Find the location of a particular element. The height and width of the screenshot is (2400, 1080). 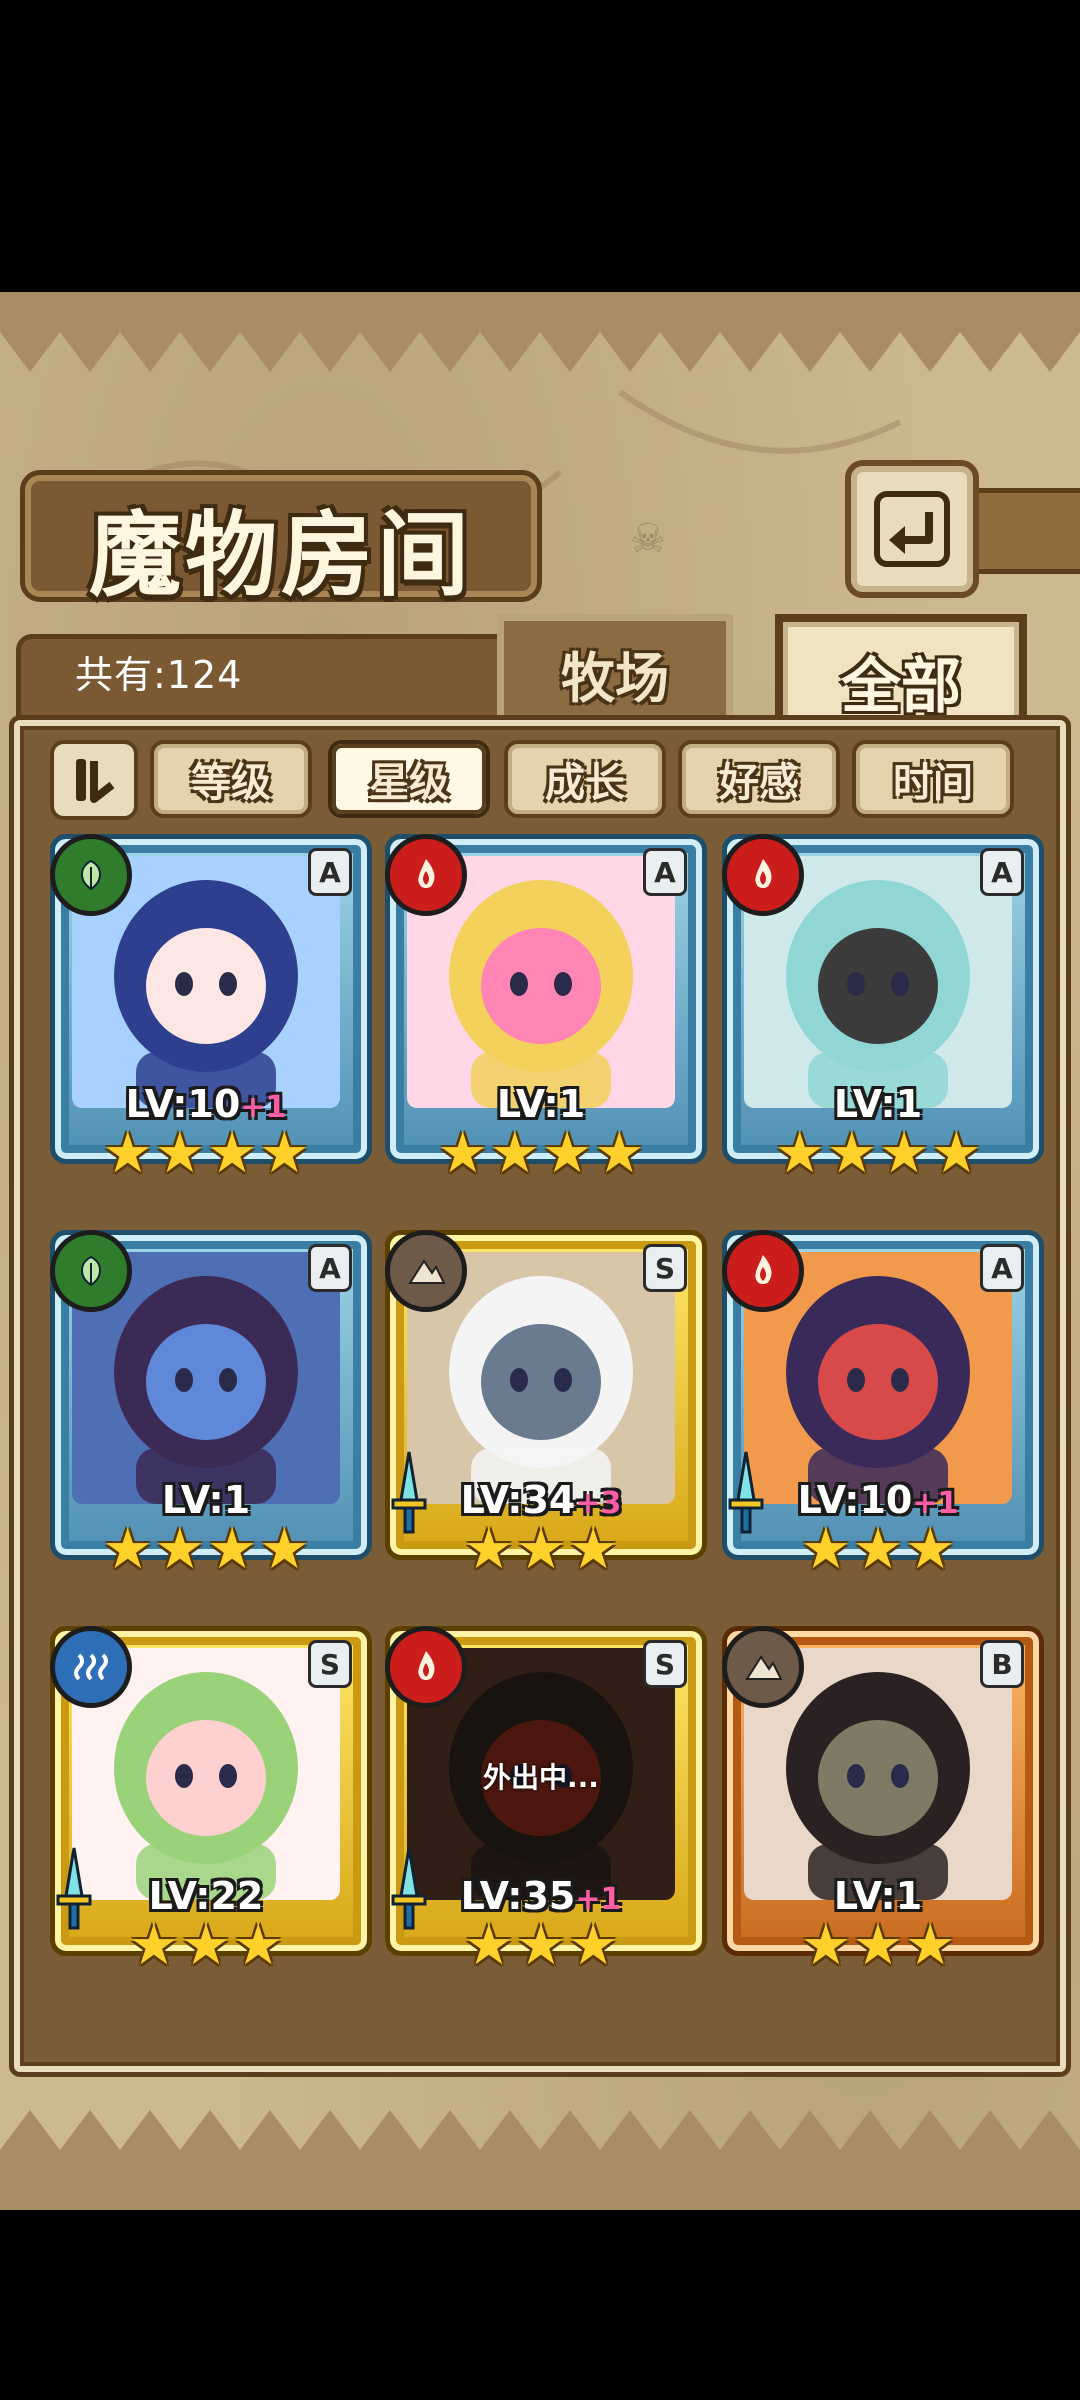

sort-order-toggle is located at coordinates (94, 780).